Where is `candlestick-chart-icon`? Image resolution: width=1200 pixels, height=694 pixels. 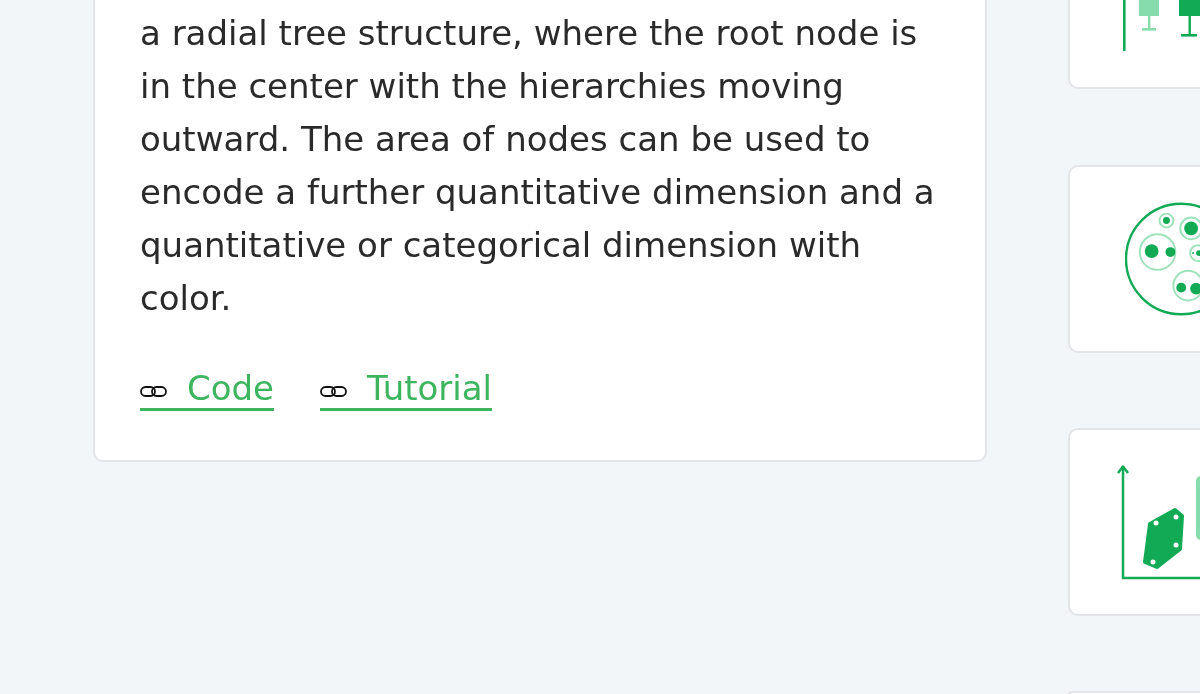
candlestick-chart-icon is located at coordinates (1161, 26).